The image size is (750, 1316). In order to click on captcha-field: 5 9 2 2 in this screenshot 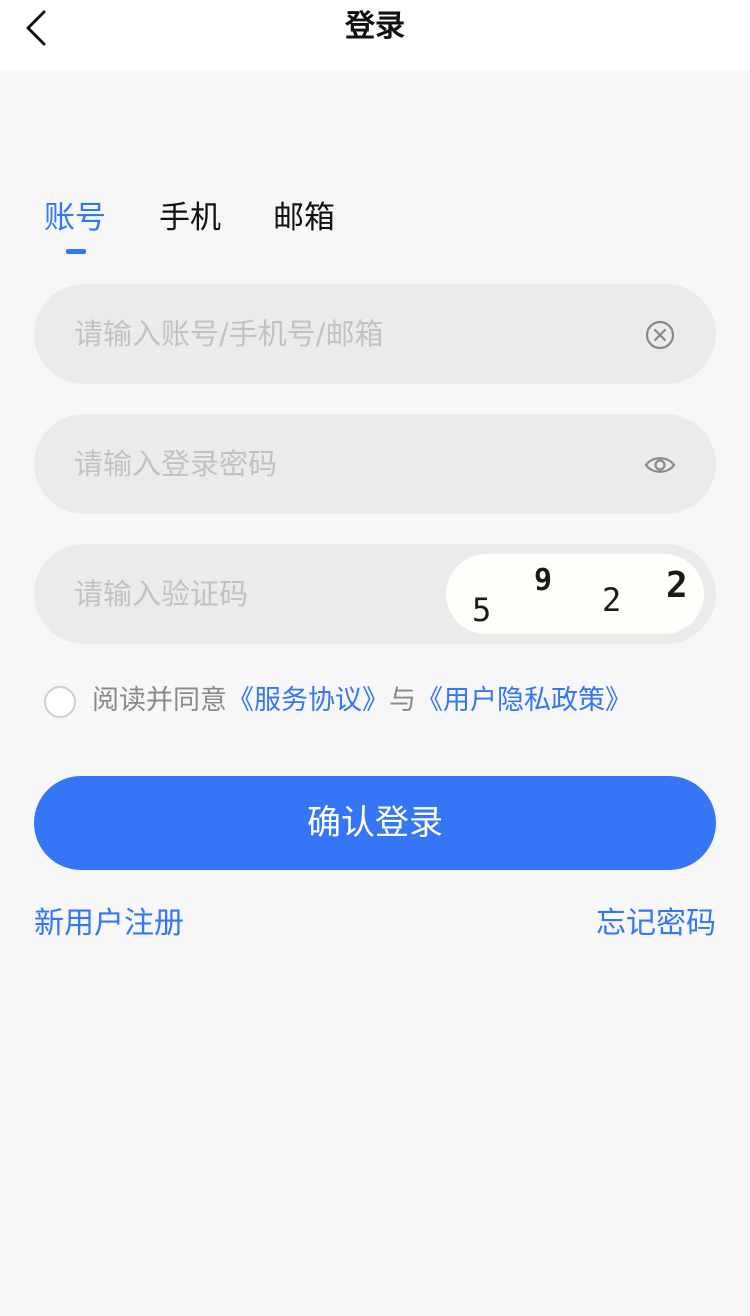, I will do `click(375, 594)`.